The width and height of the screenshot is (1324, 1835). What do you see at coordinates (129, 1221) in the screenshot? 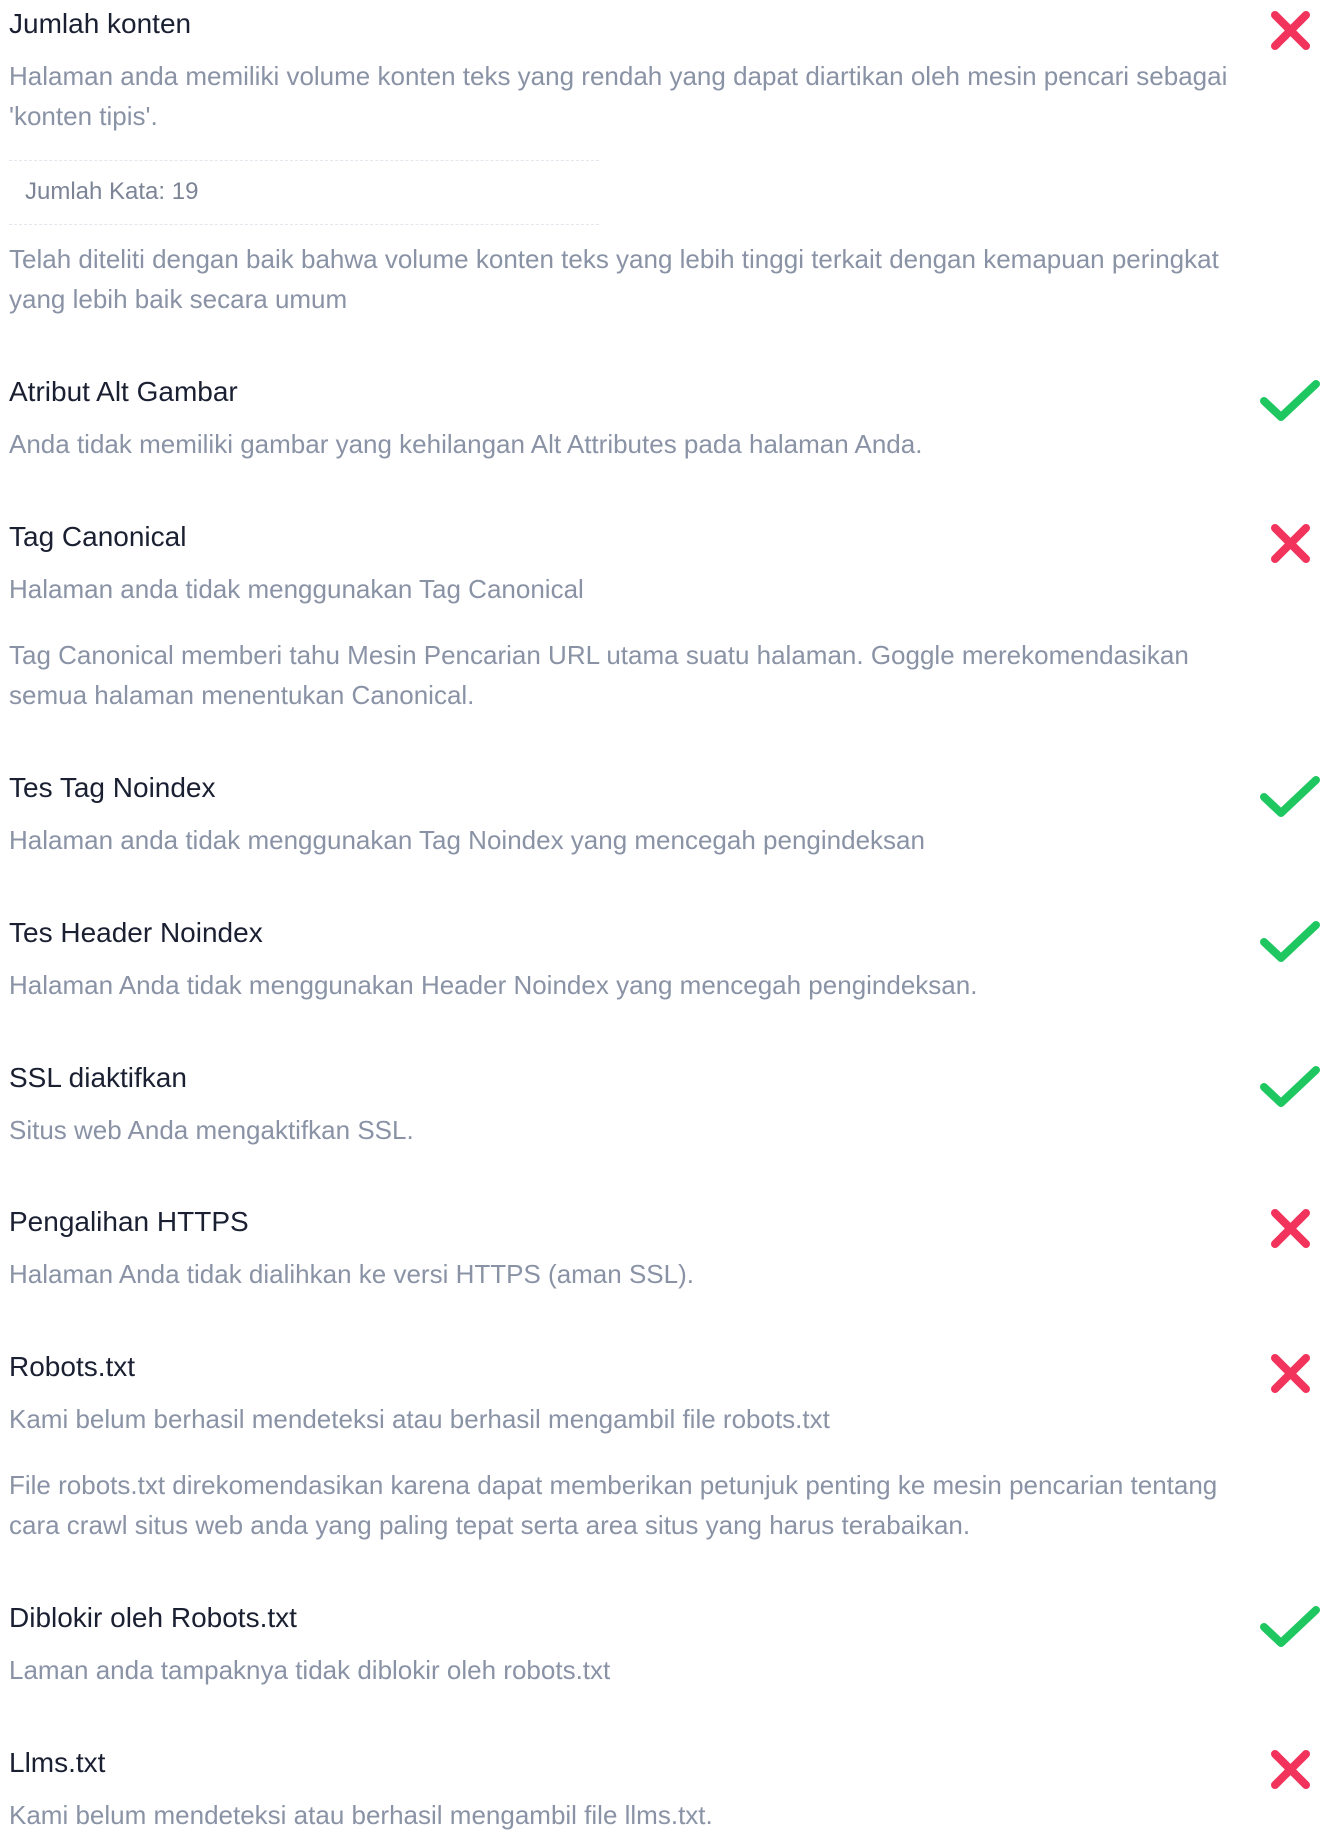
I see `check-title: Pengalihan HTTPS` at bounding box center [129, 1221].